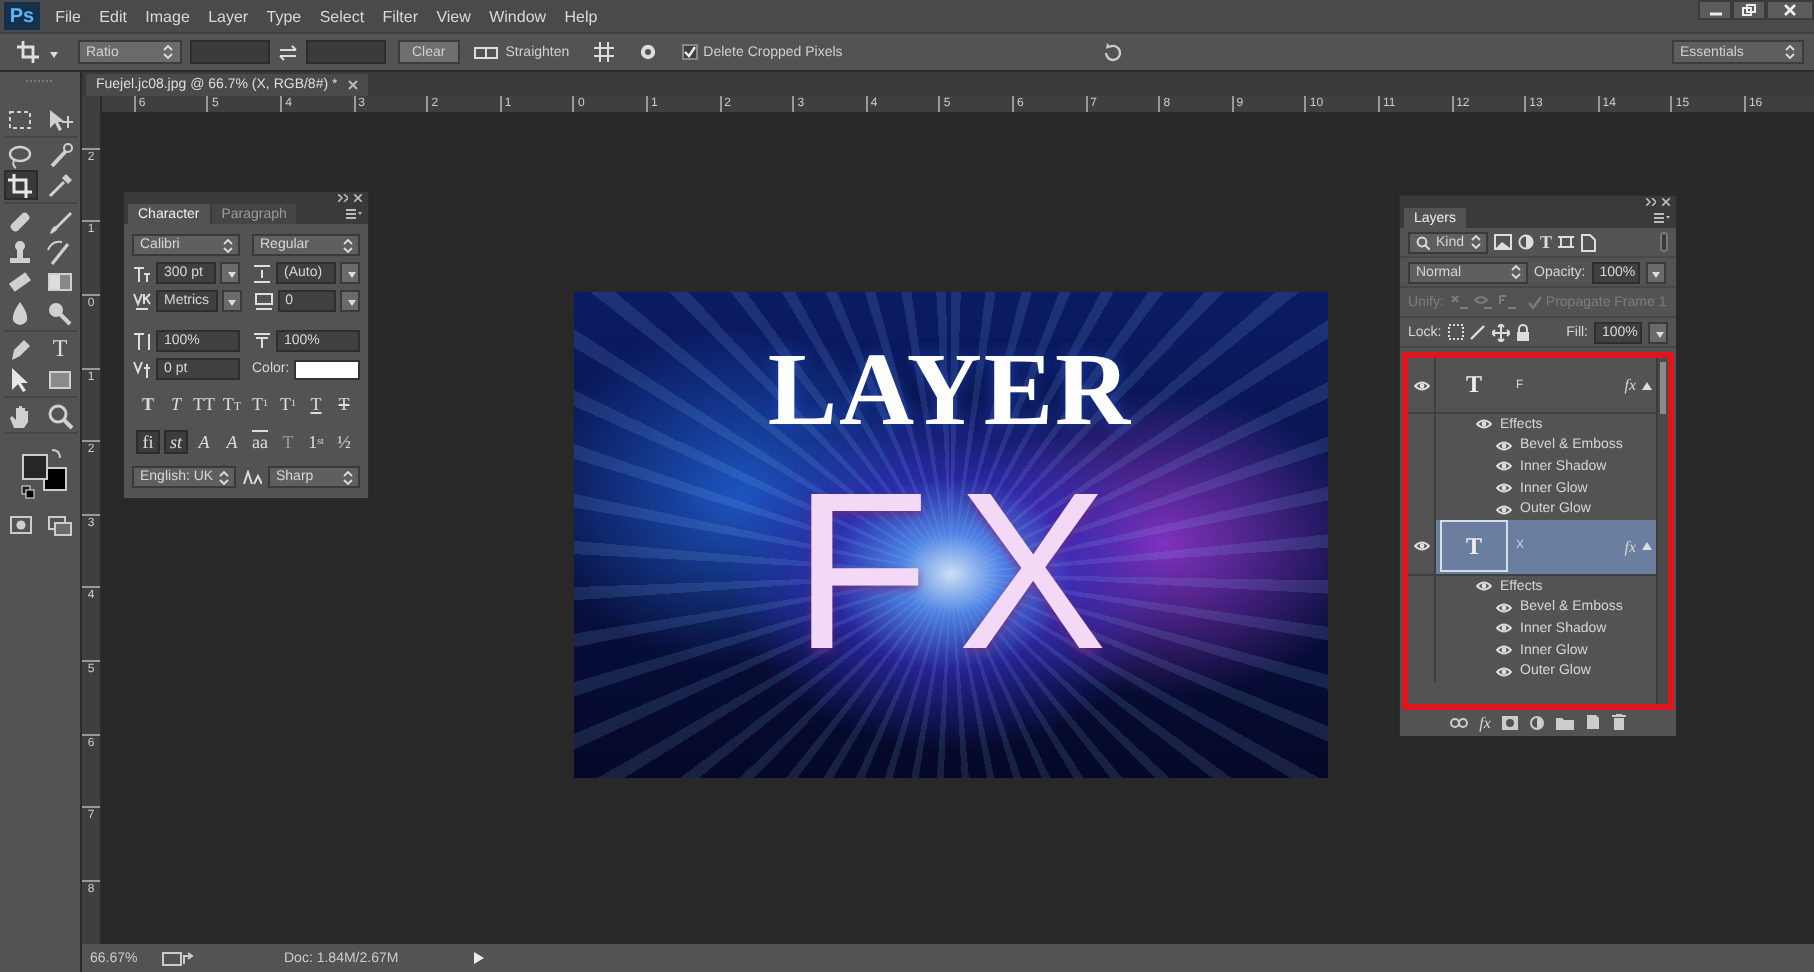 The image size is (1814, 972). What do you see at coordinates (603, 52) in the screenshot?
I see `grid-icon` at bounding box center [603, 52].